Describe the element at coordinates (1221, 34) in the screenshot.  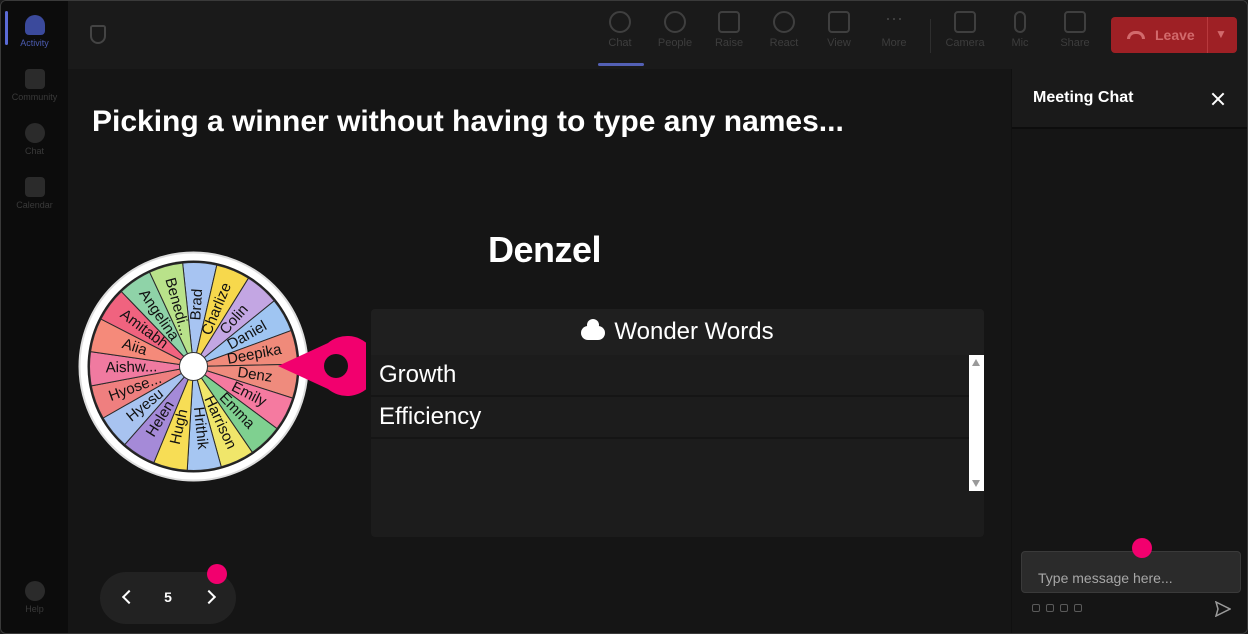
I see `chevron-down-icon: ▼` at that location.